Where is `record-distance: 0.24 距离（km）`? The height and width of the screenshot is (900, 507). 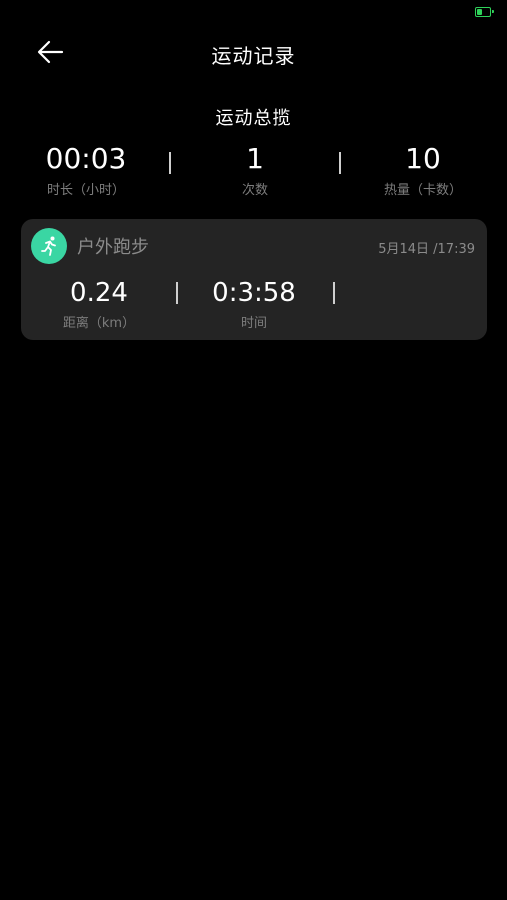 record-distance: 0.24 距离（km） is located at coordinates (99, 304).